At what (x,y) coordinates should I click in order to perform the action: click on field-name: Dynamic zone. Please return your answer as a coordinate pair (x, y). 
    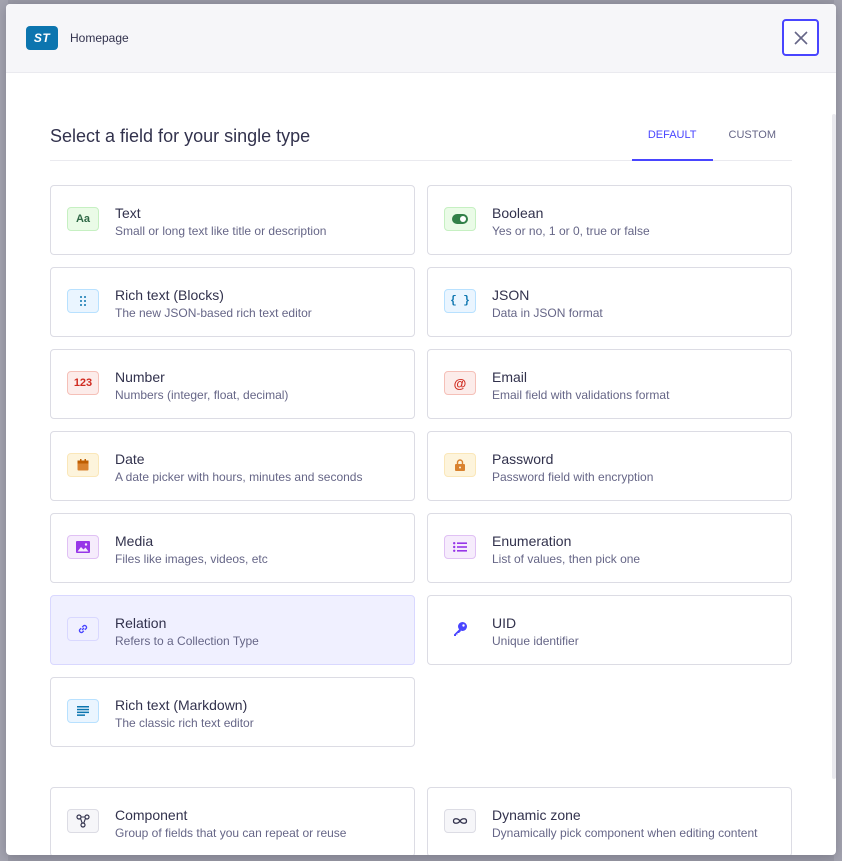
    Looking at the image, I should click on (536, 815).